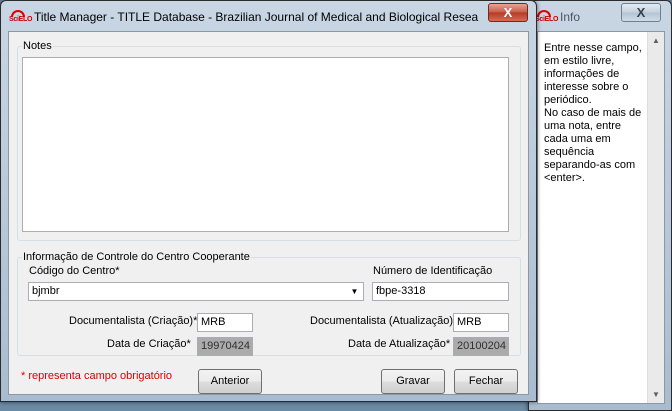 The width and height of the screenshot is (672, 411). What do you see at coordinates (481, 322) in the screenshot?
I see `doc-update-field: MRB` at bounding box center [481, 322].